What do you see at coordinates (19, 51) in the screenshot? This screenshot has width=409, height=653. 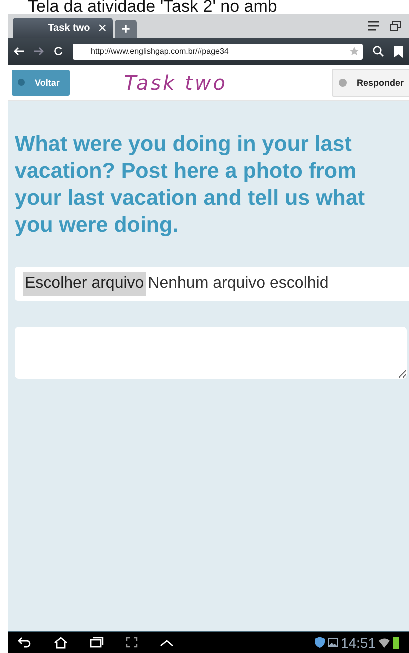 I see `back-arrow-icon` at bounding box center [19, 51].